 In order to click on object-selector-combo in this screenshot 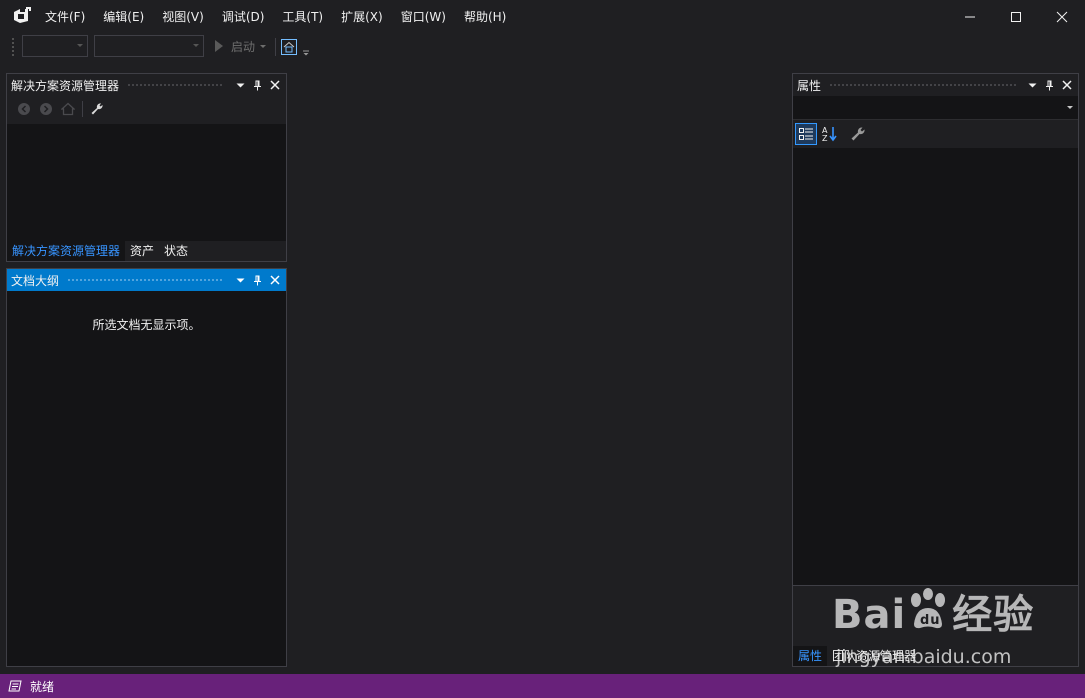, I will do `click(935, 108)`.